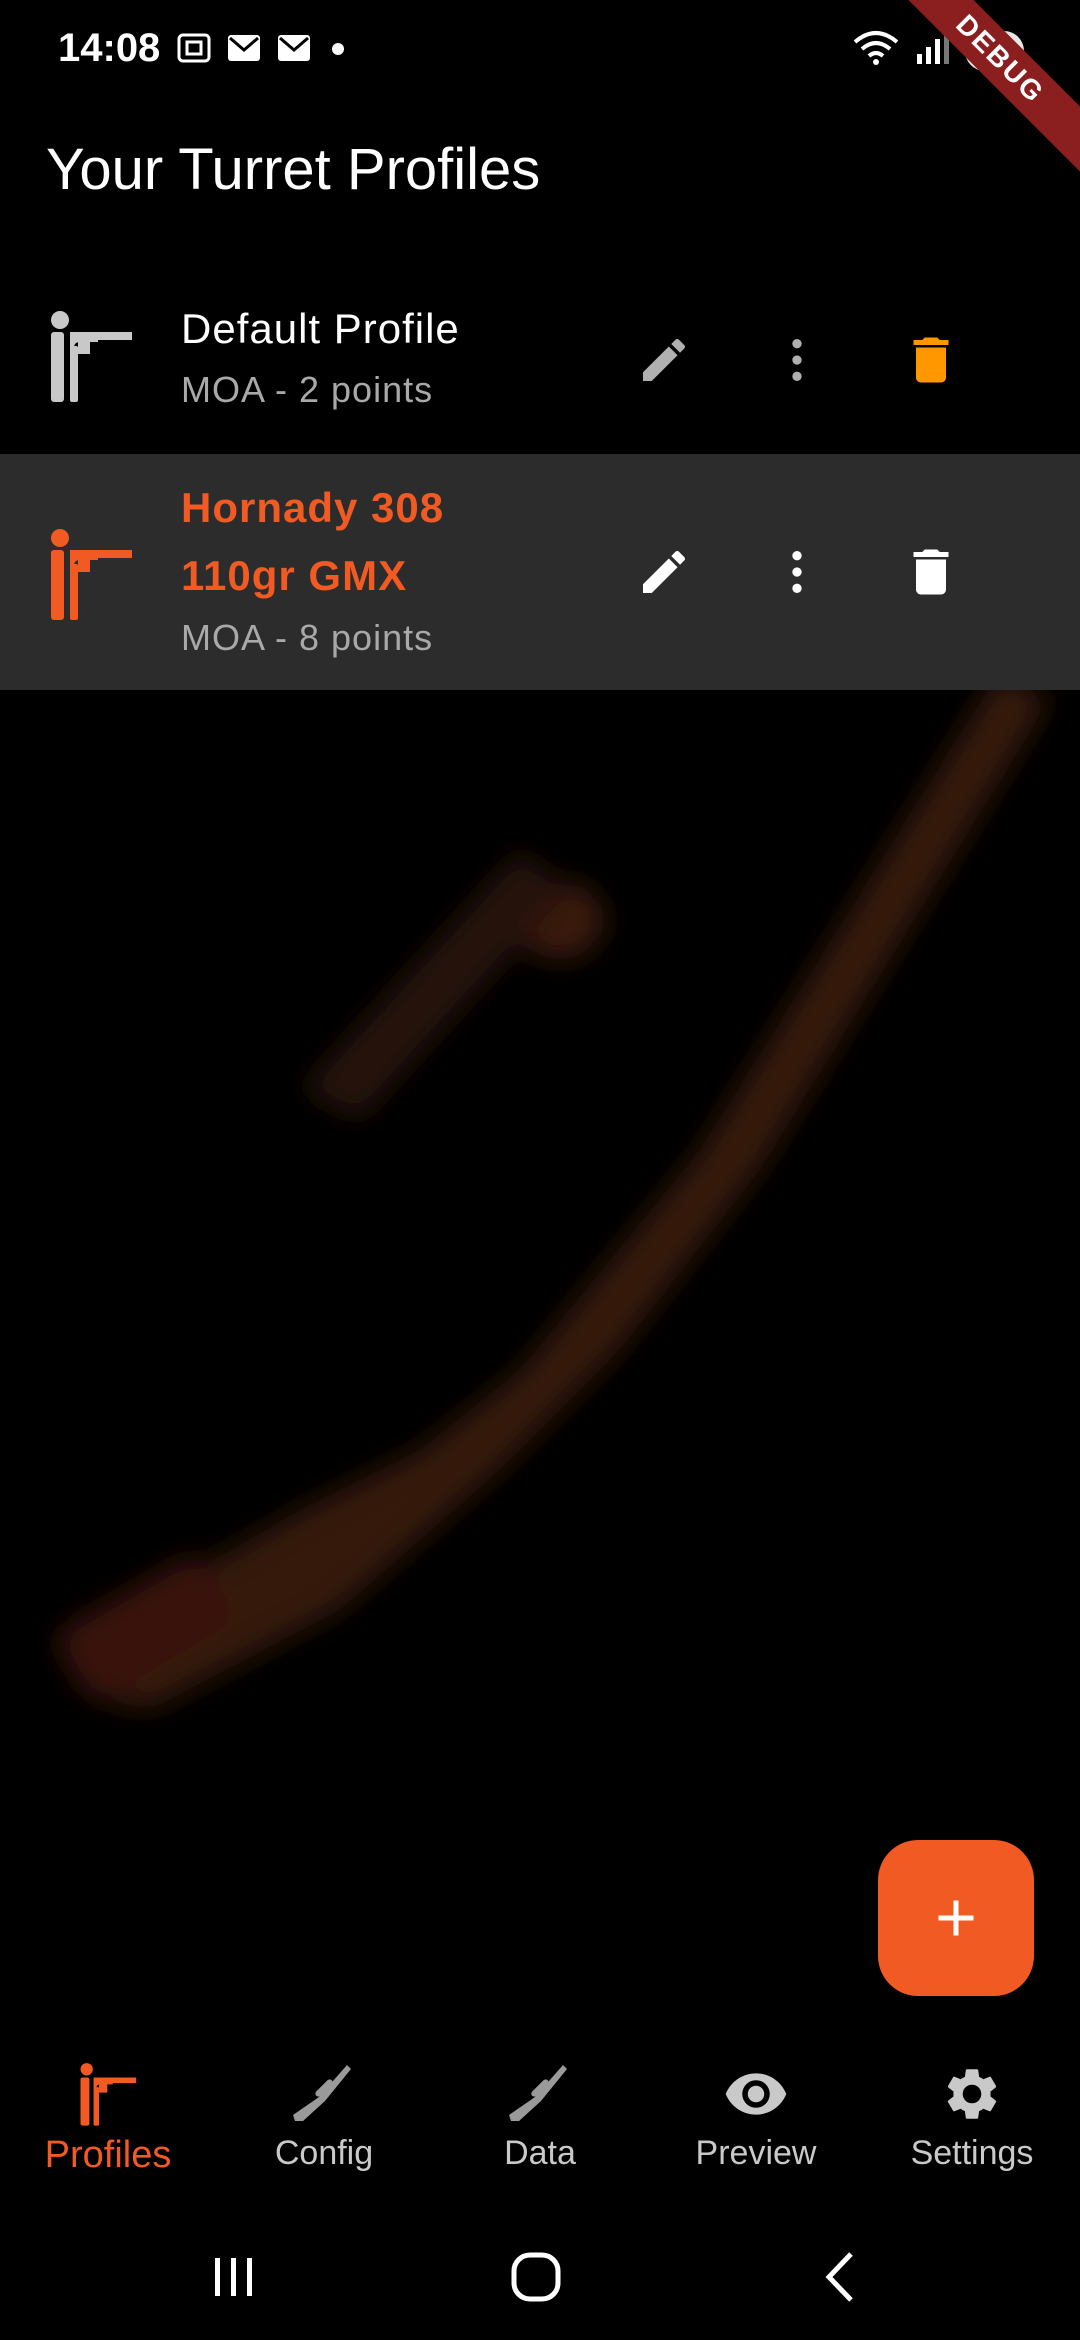  What do you see at coordinates (756, 2094) in the screenshot?
I see `eye-icon` at bounding box center [756, 2094].